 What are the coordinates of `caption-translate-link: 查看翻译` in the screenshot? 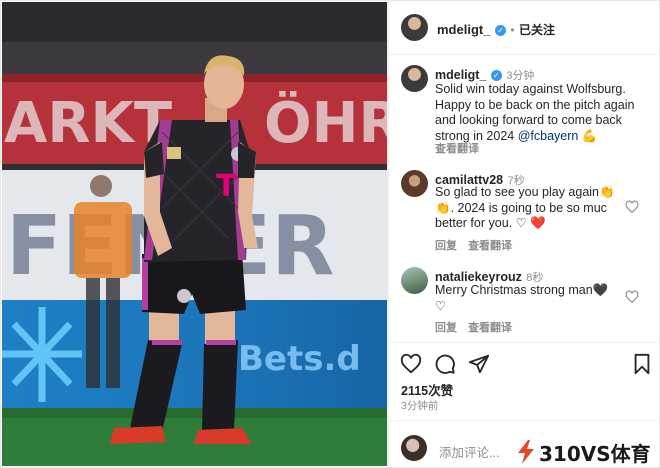 It's located at (457, 148).